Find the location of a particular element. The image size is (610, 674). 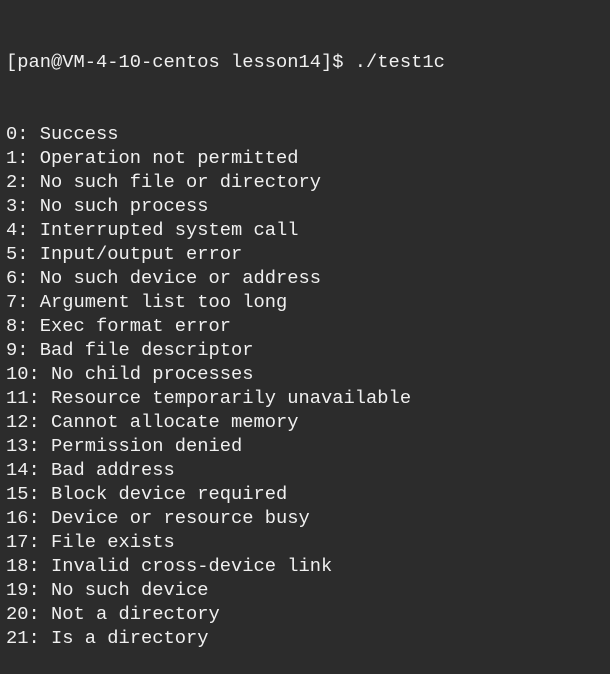

output-line: 7: Argument list too long is located at coordinates (147, 302).